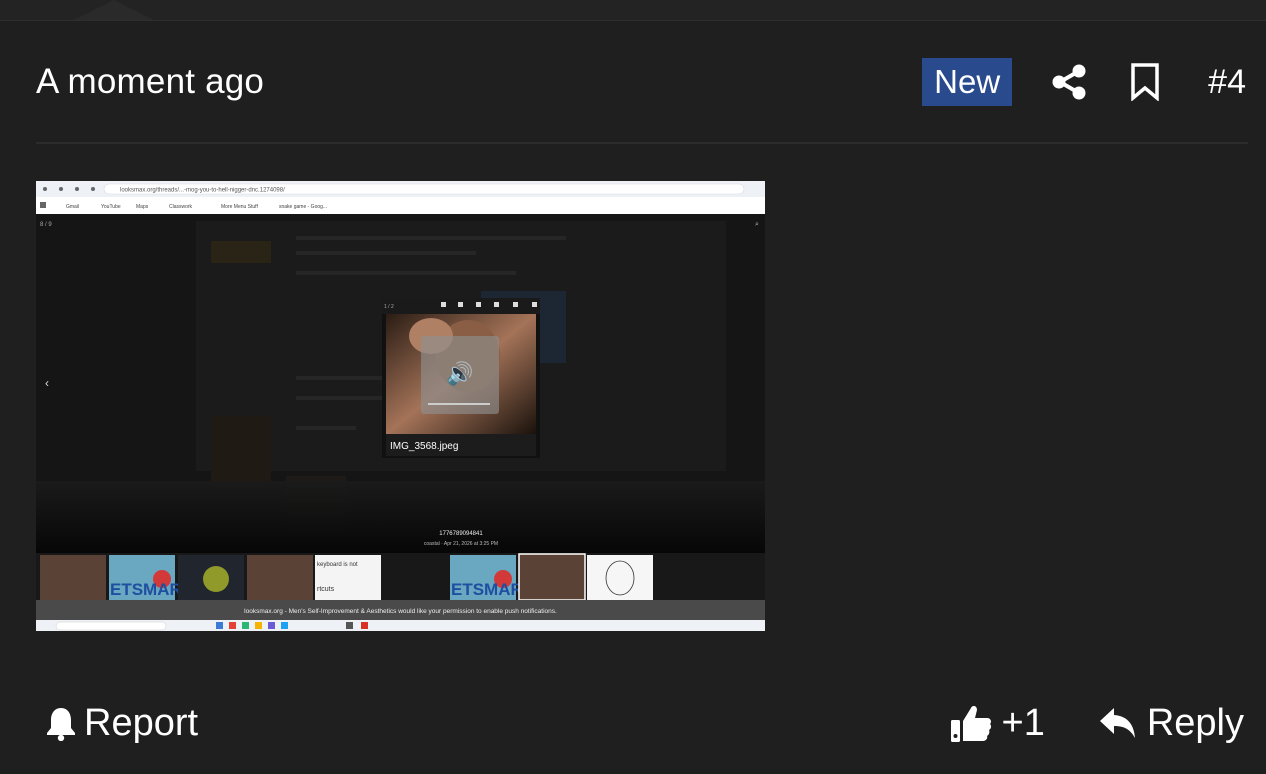 This screenshot has width=1266, height=774. What do you see at coordinates (181, 207) in the screenshot?
I see `svg-text: Classwork` at bounding box center [181, 207].